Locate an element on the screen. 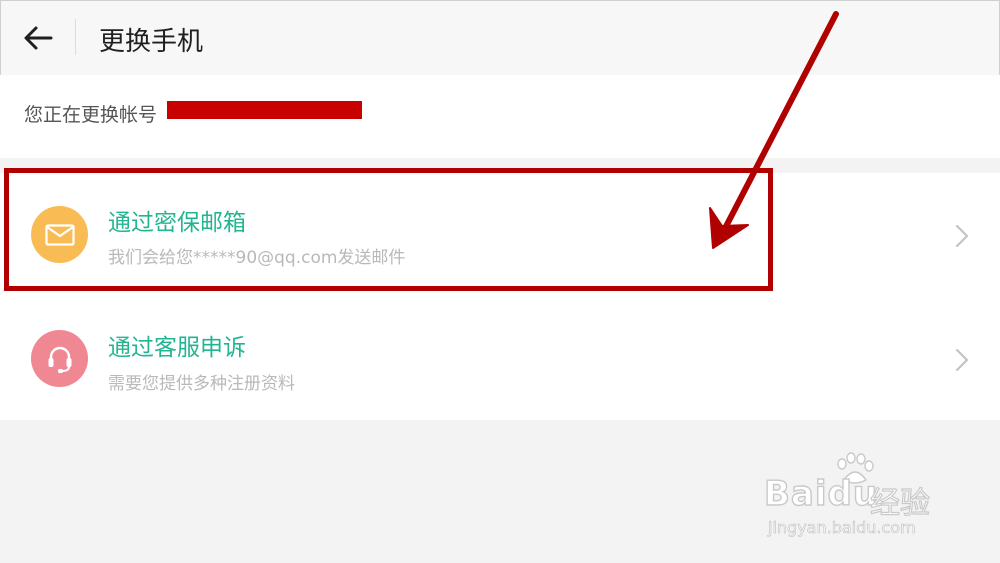  header-divider is located at coordinates (75, 37).